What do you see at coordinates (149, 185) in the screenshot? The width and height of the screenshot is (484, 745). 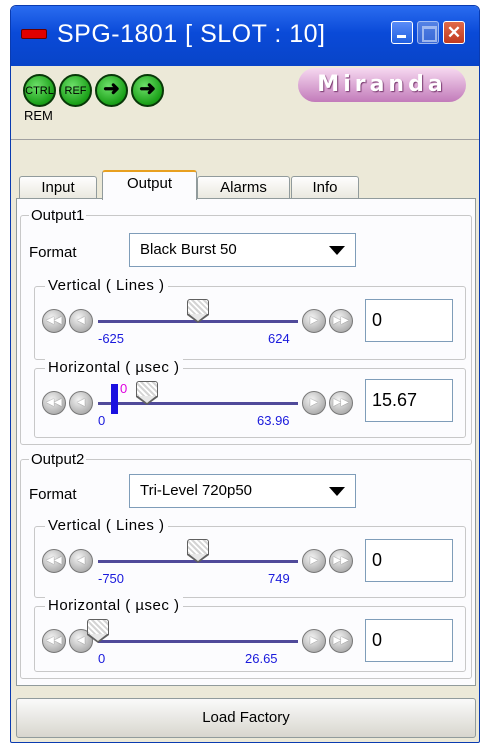 I see `tab-output: Output` at bounding box center [149, 185].